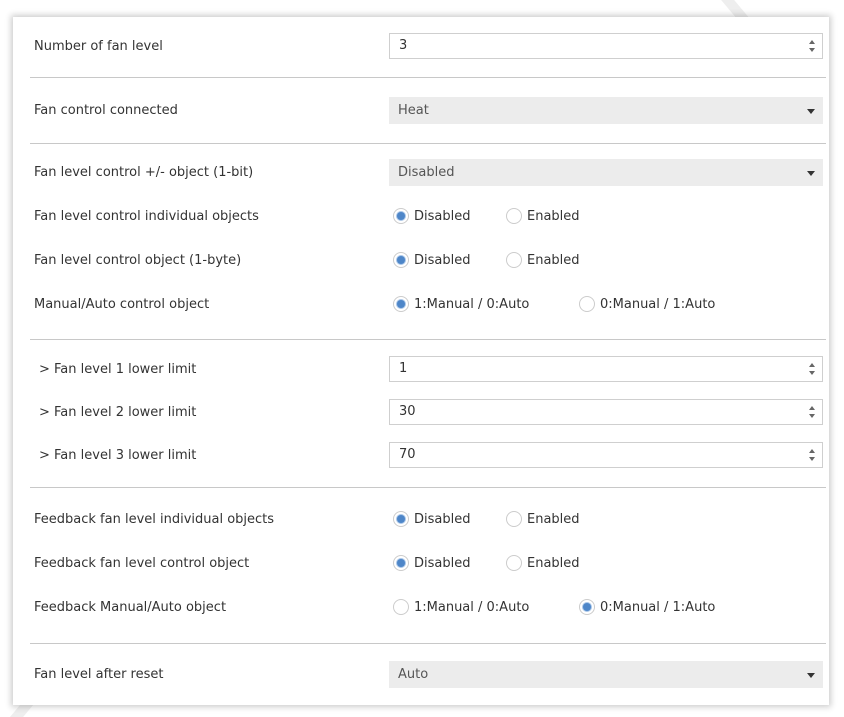  I want to click on row-fan-control-connected: Fan control connected Heat, so click(421, 111).